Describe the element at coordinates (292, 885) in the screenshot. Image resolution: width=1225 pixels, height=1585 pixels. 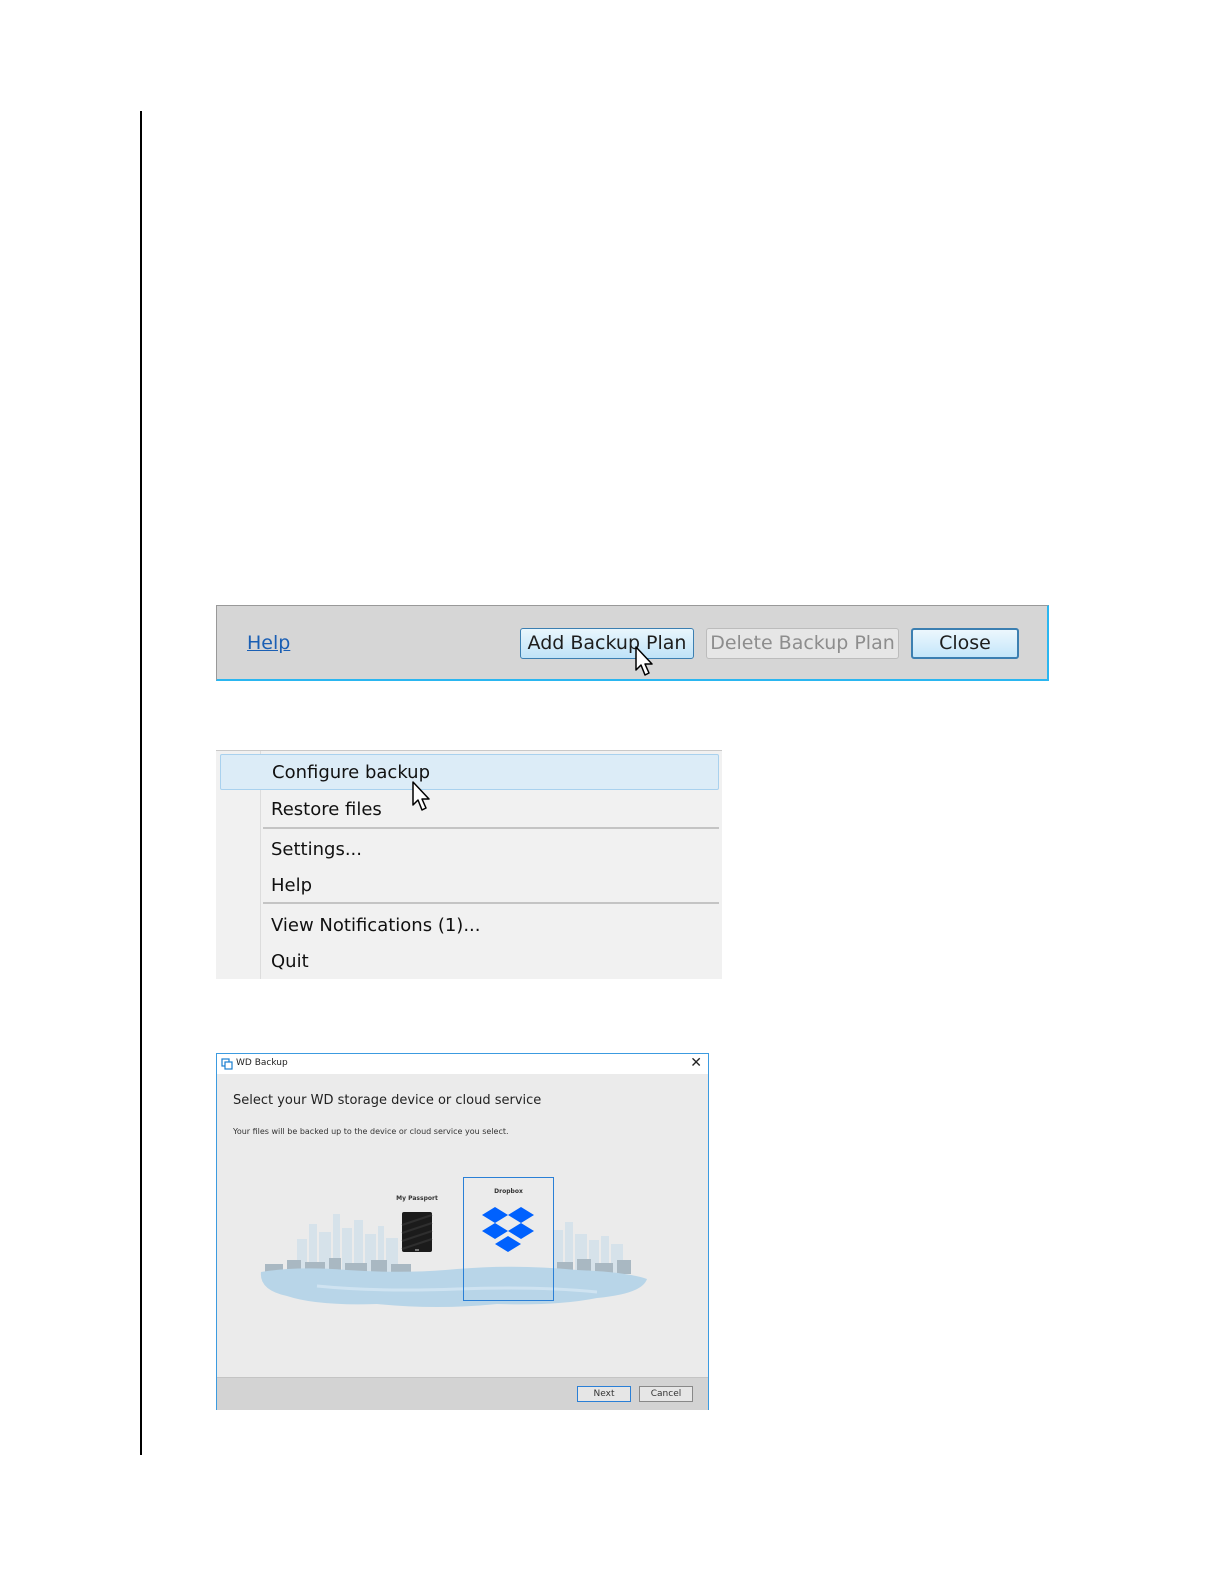
I see `menu-item-label: Help` at that location.